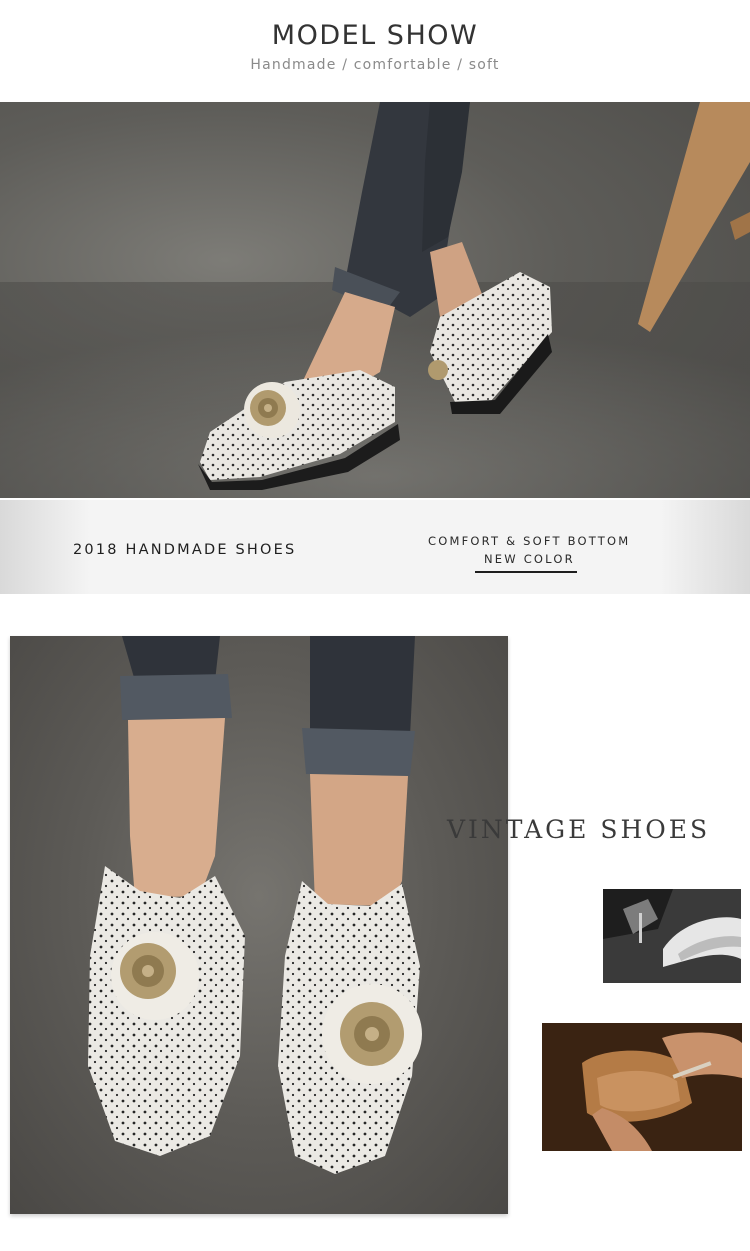  What do you see at coordinates (375, 35) in the screenshot?
I see `section-title: MODEL SHOW` at bounding box center [375, 35].